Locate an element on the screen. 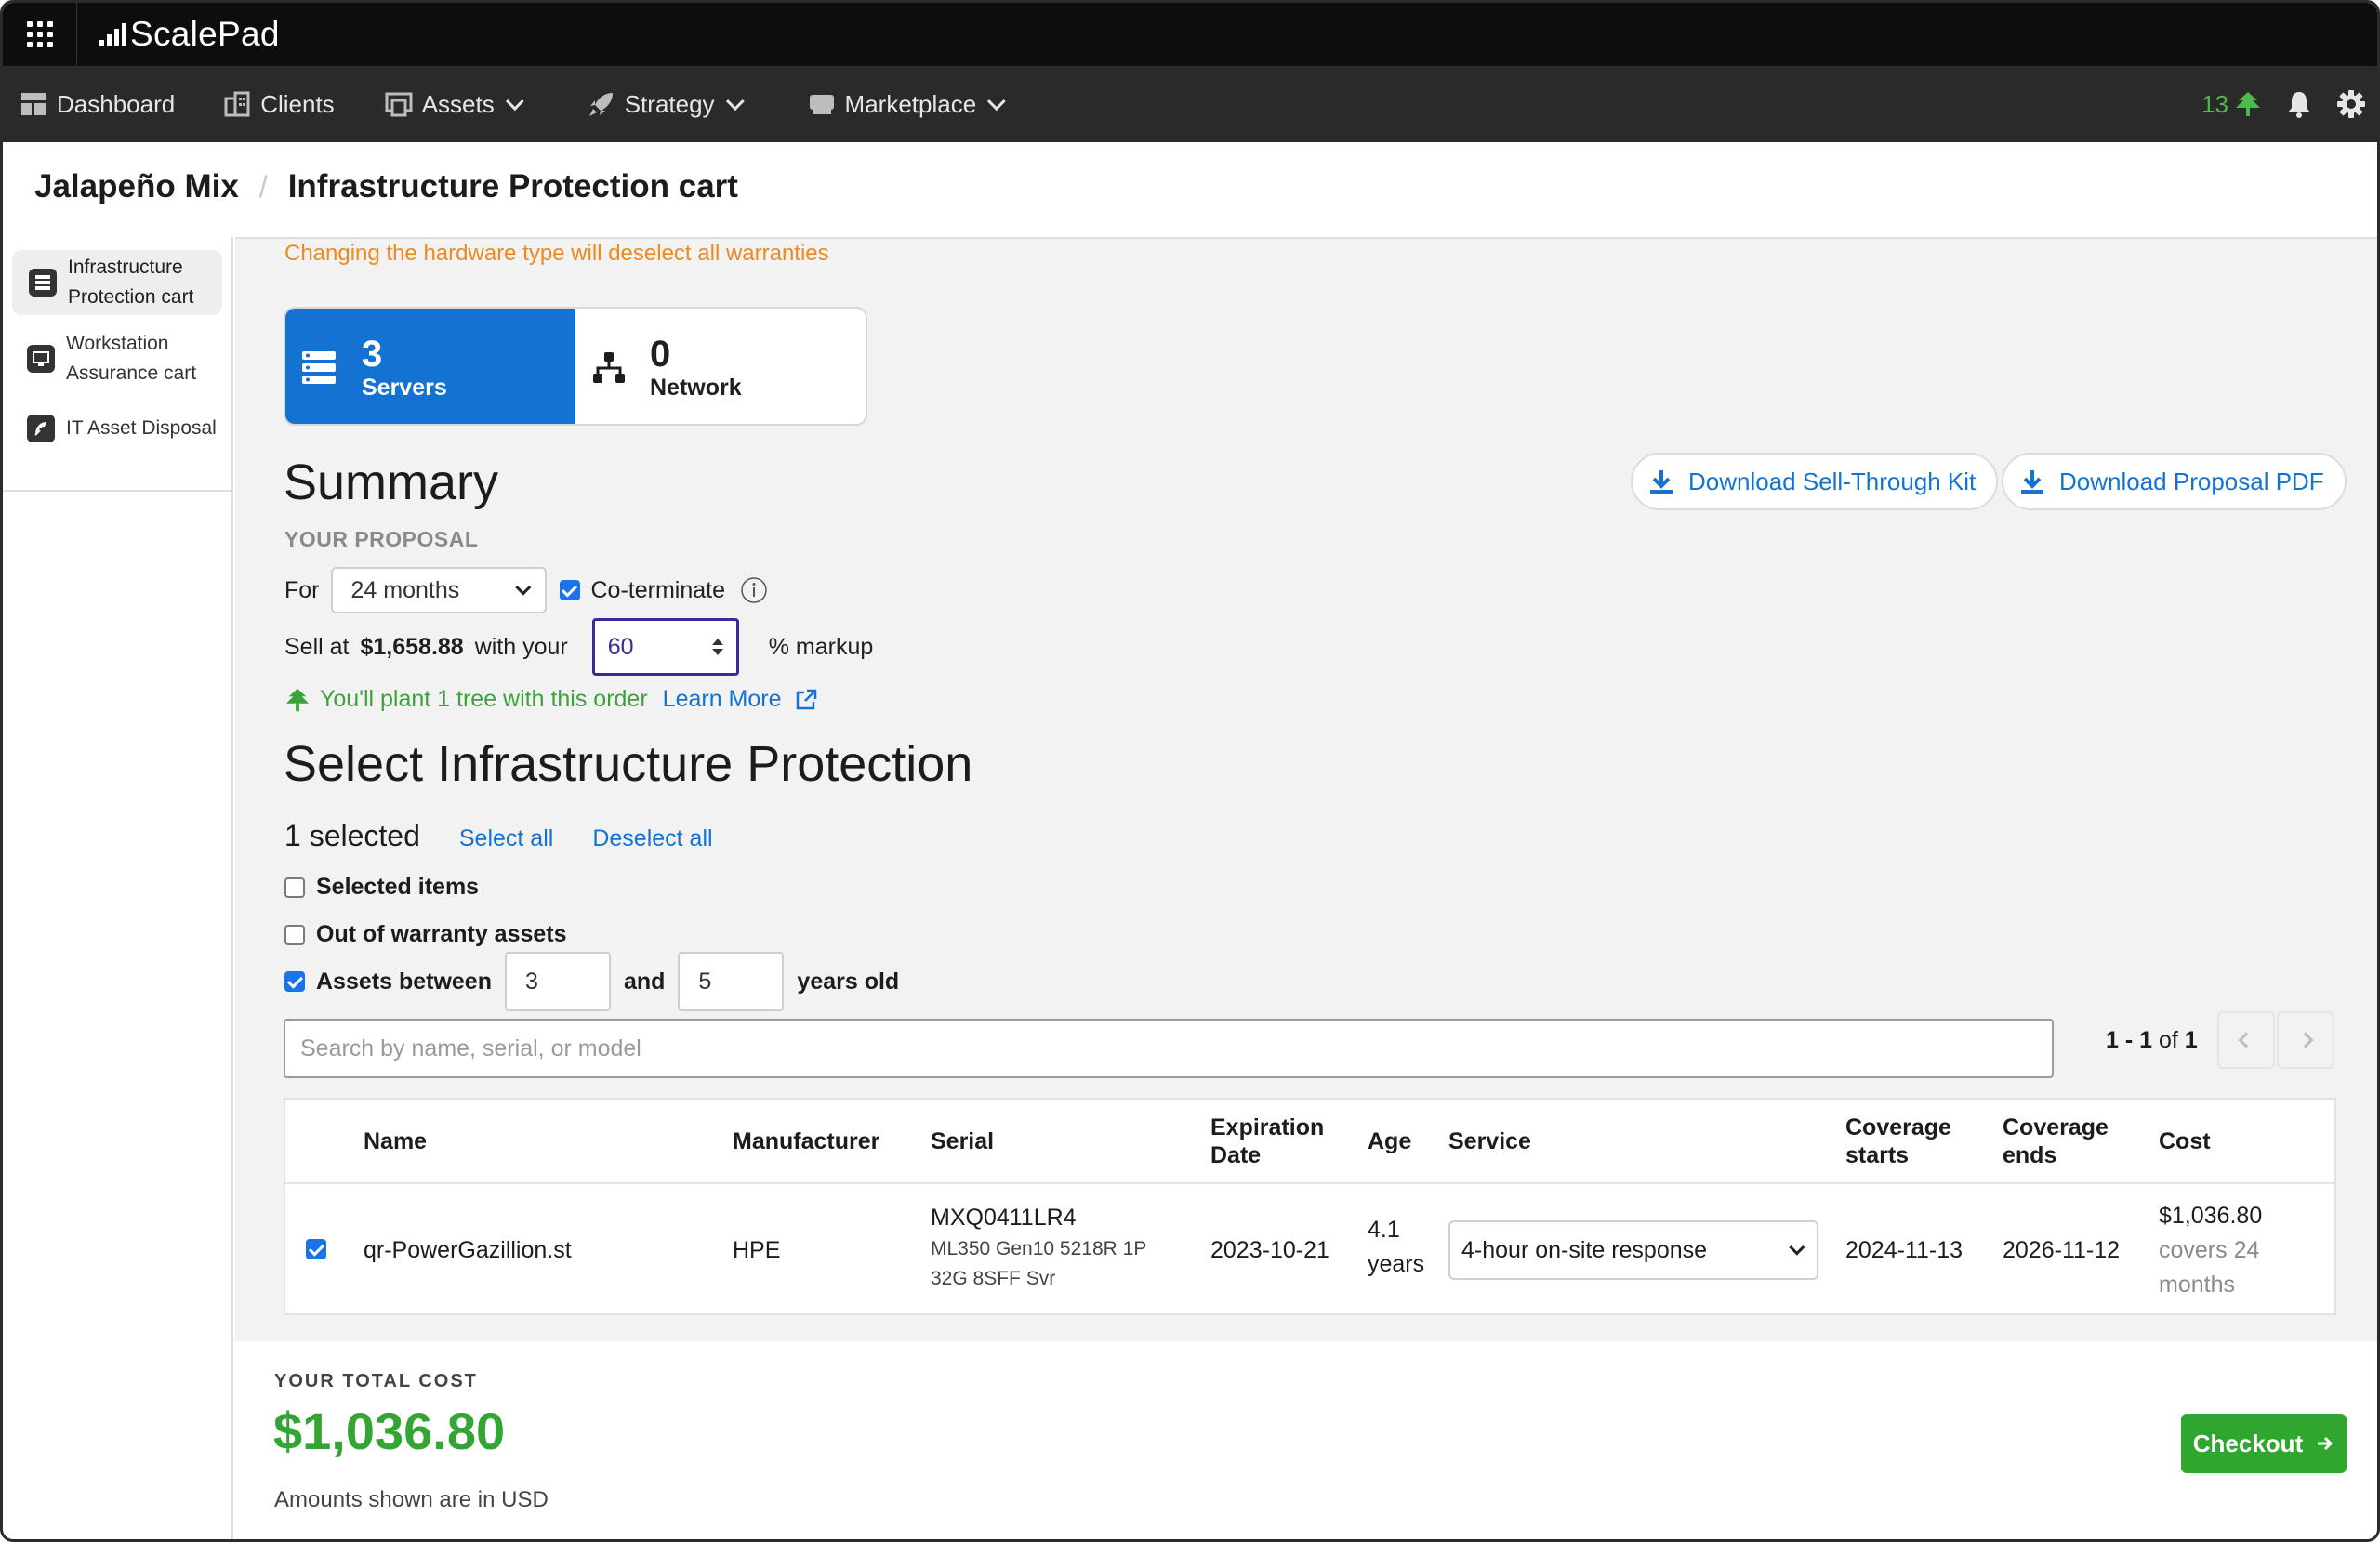 The width and height of the screenshot is (2380, 1542). currency-note: Amounts shown are in USD is located at coordinates (411, 1499).